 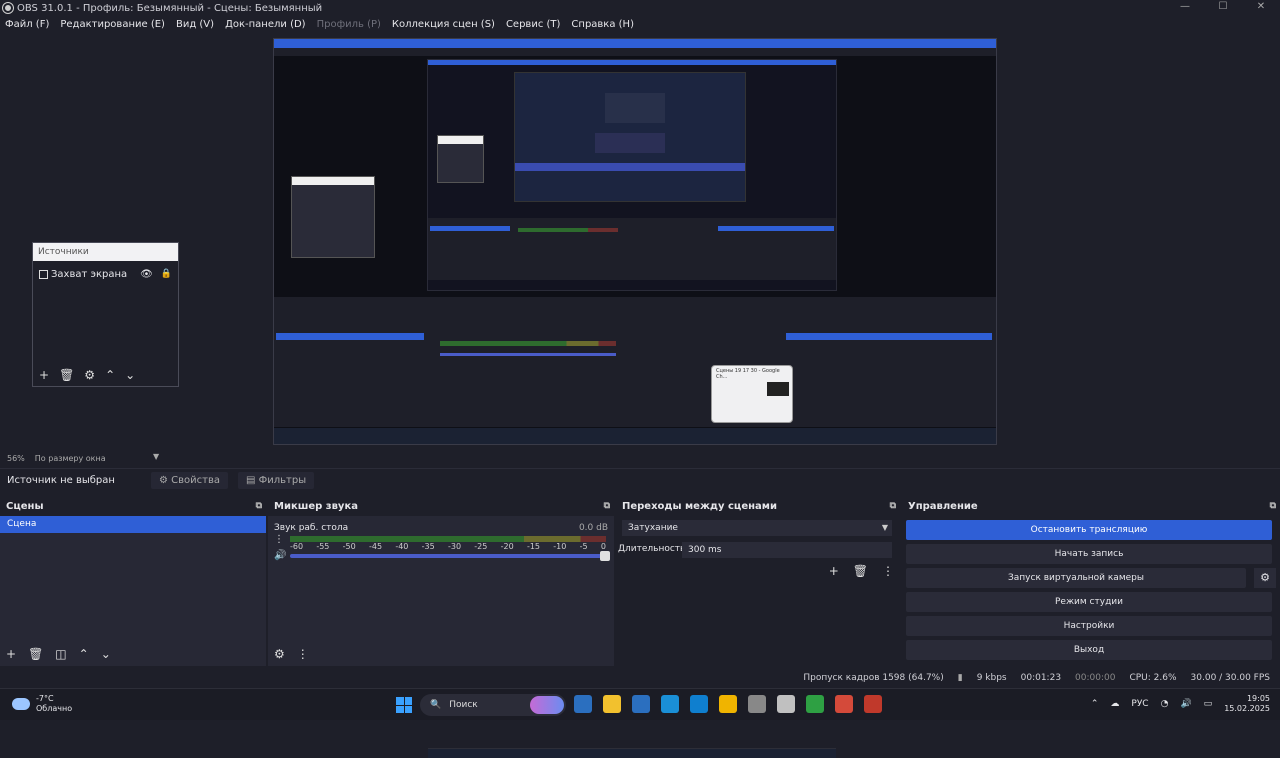 What do you see at coordinates (42, 704) in the screenshot?
I see `weather-widget: -7°C Облачно` at bounding box center [42, 704].